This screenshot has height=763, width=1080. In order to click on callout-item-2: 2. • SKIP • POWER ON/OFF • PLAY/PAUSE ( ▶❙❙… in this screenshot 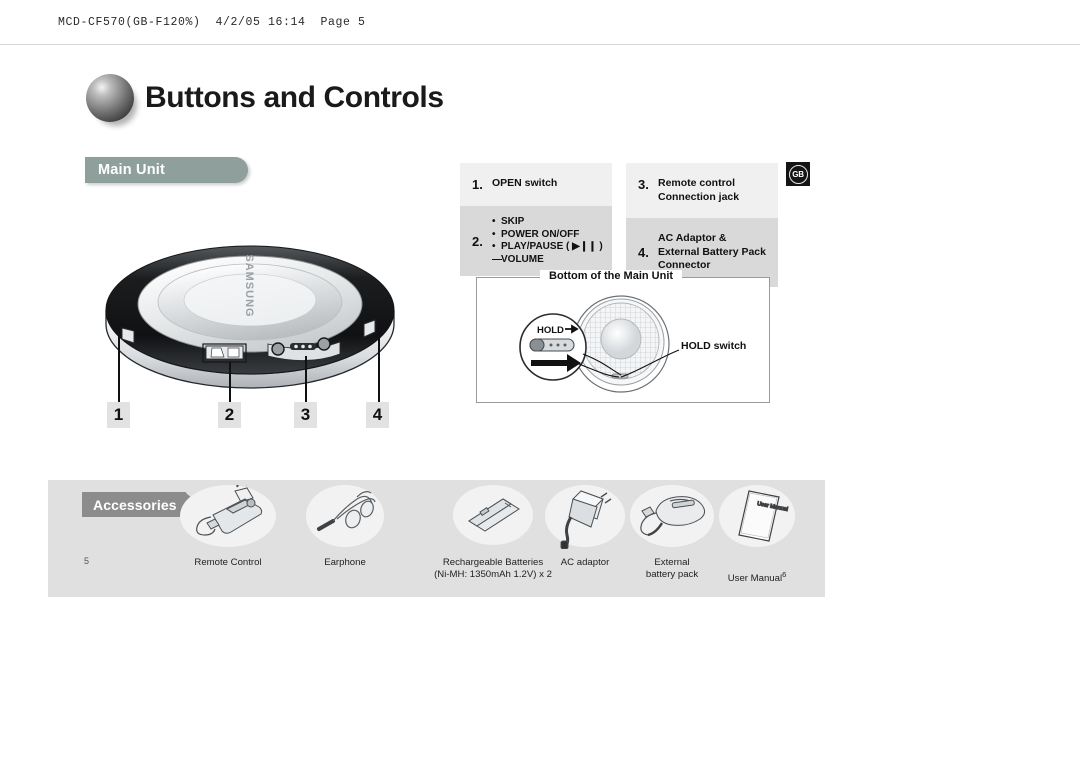, I will do `click(536, 241)`.